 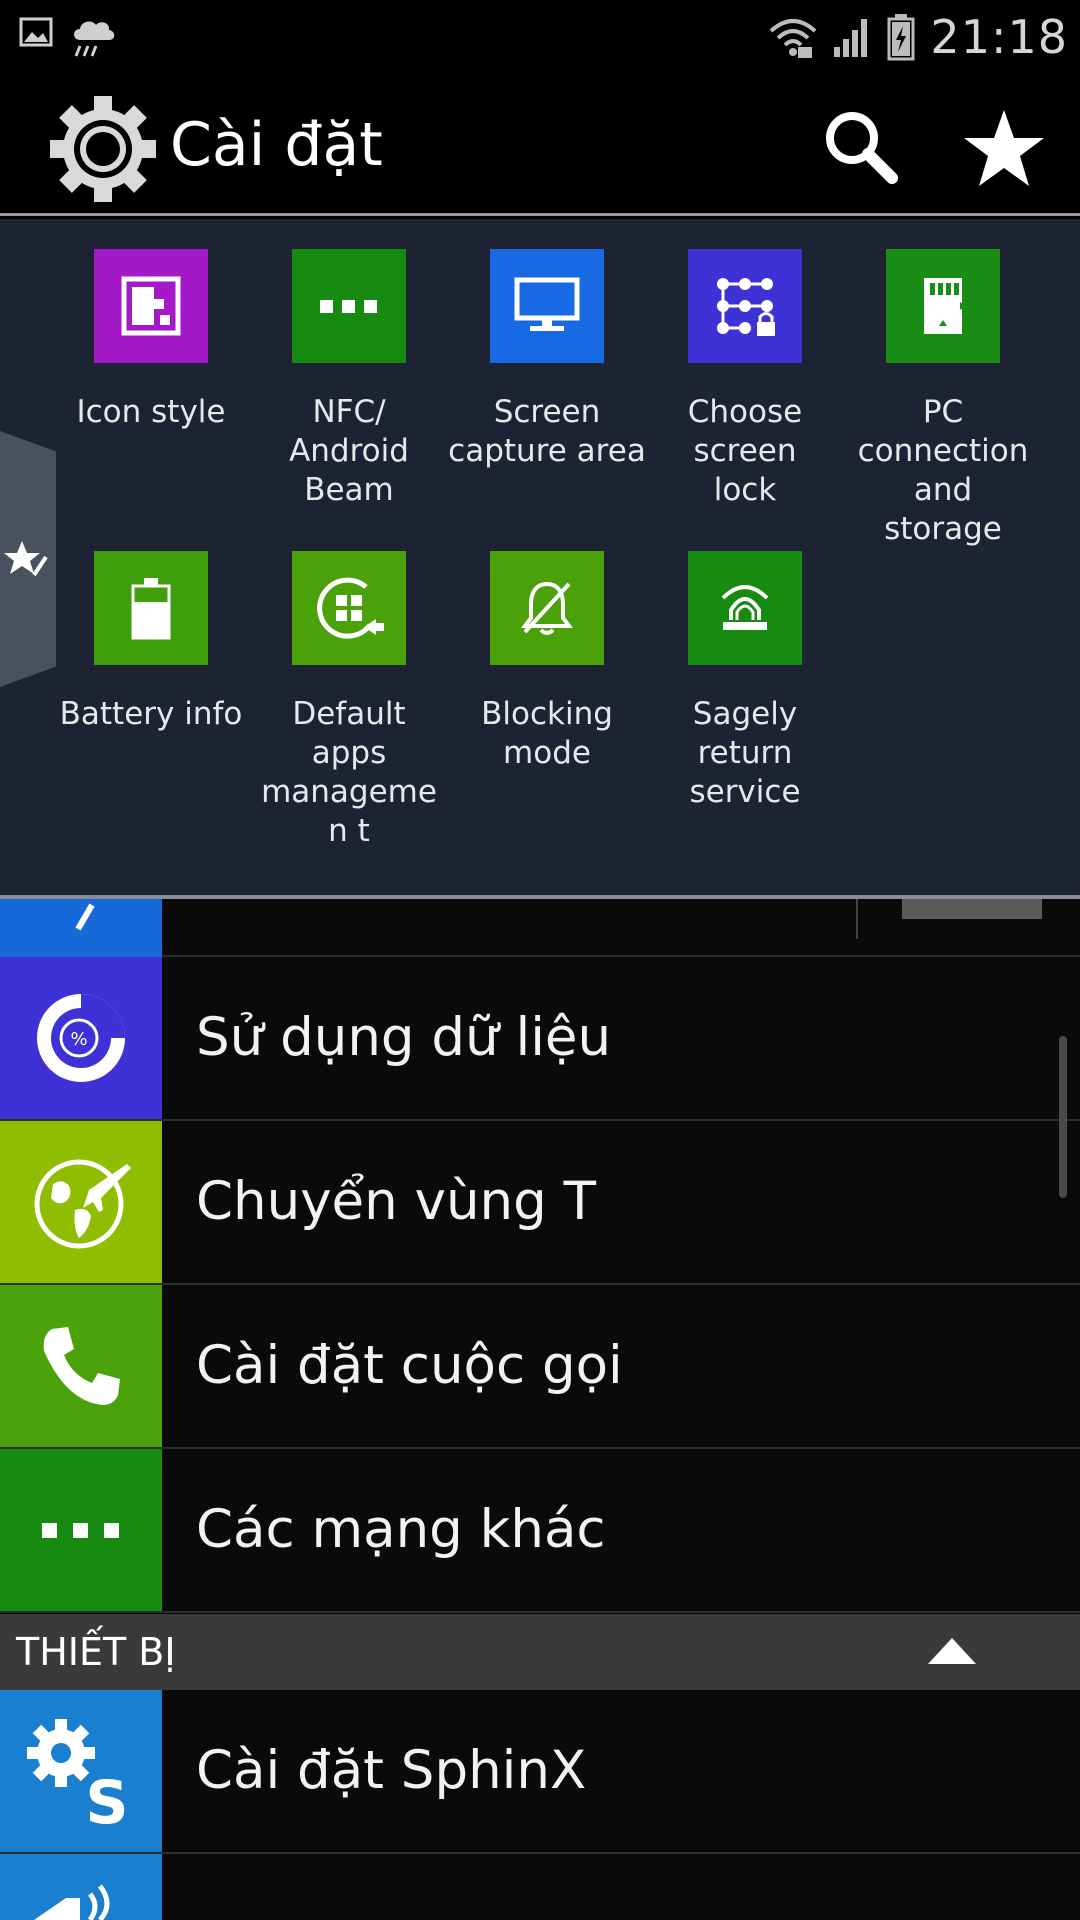 I want to click on wifi-icon, so click(x=793, y=38).